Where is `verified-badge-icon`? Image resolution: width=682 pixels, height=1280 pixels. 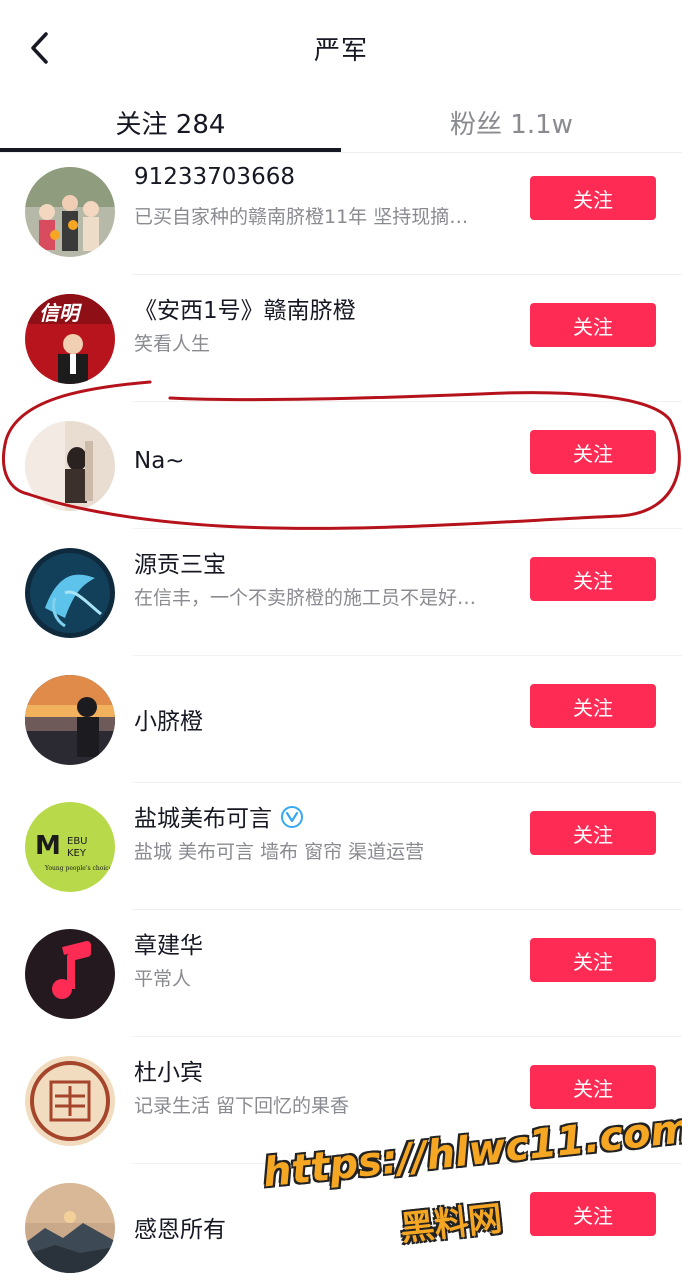 verified-badge-icon is located at coordinates (292, 817).